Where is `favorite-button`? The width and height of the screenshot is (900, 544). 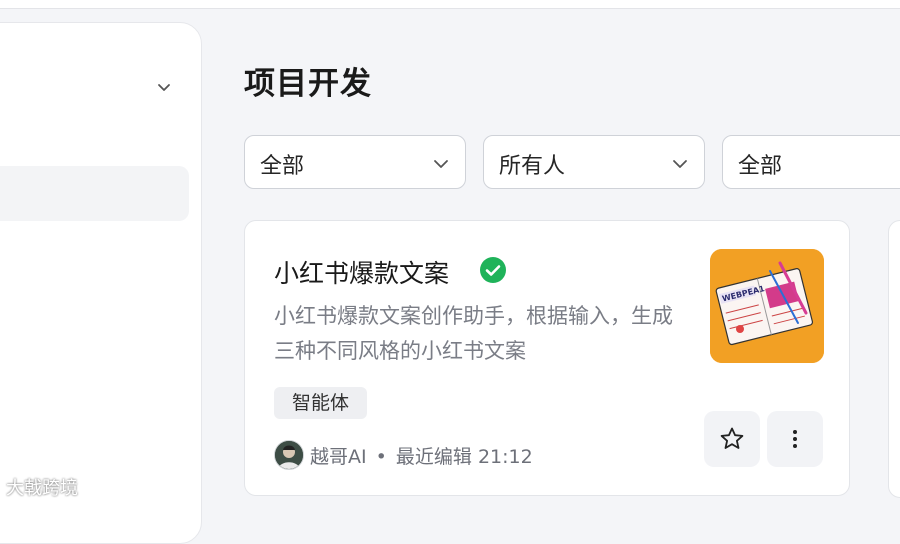
favorite-button is located at coordinates (732, 439).